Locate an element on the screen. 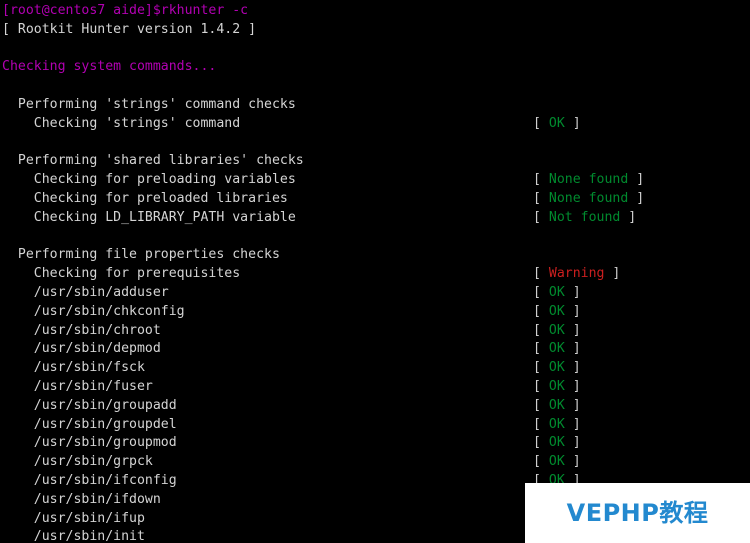  terminal-line-text: /usr/sbin/chkconfig is located at coordinates (93, 311).